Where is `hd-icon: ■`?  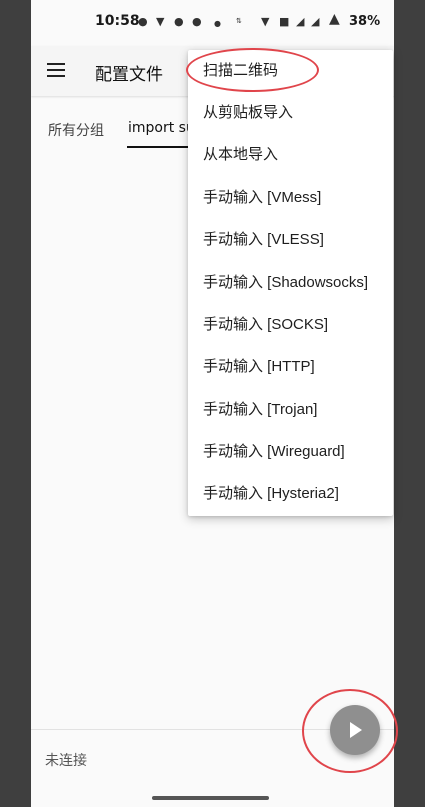
hd-icon: ■ is located at coordinates (284, 21).